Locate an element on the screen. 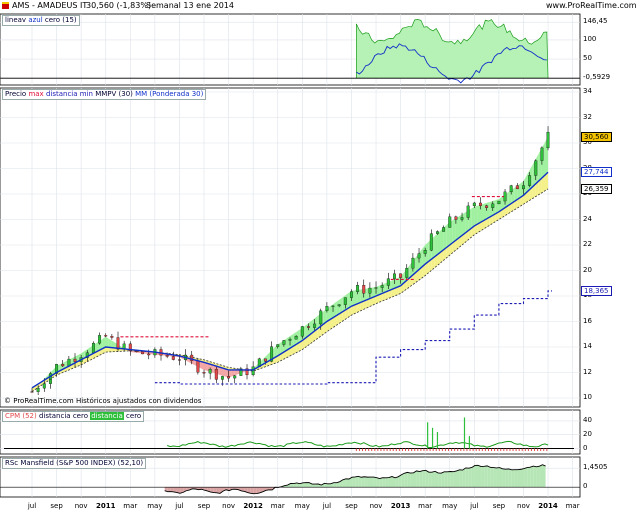 This screenshot has width=640, height=512. price-value-tag: 27,744 is located at coordinates (596, 172).